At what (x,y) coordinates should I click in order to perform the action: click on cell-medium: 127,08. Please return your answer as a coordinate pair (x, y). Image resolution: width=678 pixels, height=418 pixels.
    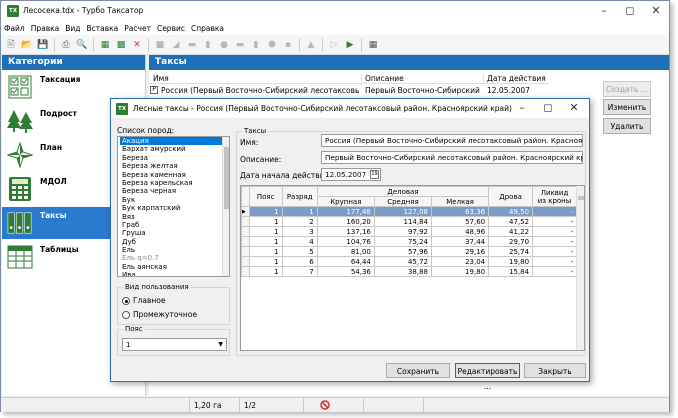
    Looking at the image, I should click on (402, 211).